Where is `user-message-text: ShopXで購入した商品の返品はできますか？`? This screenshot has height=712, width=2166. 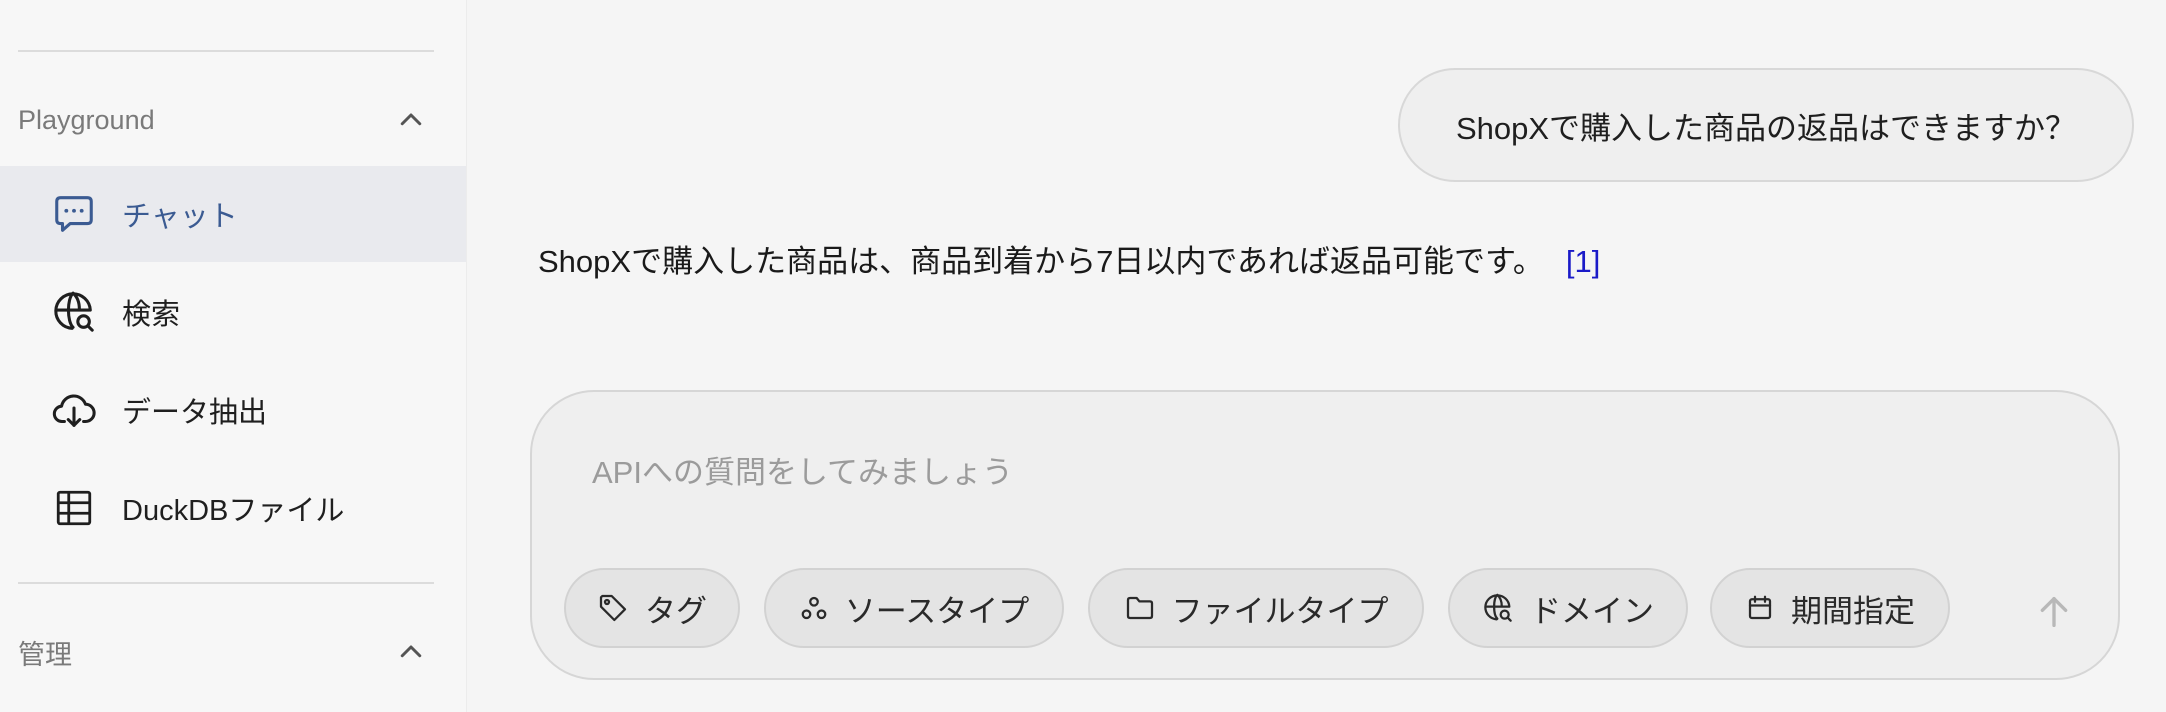
user-message-text: ShopXで購入した商品の返品はできますか？ is located at coordinates (1766, 128).